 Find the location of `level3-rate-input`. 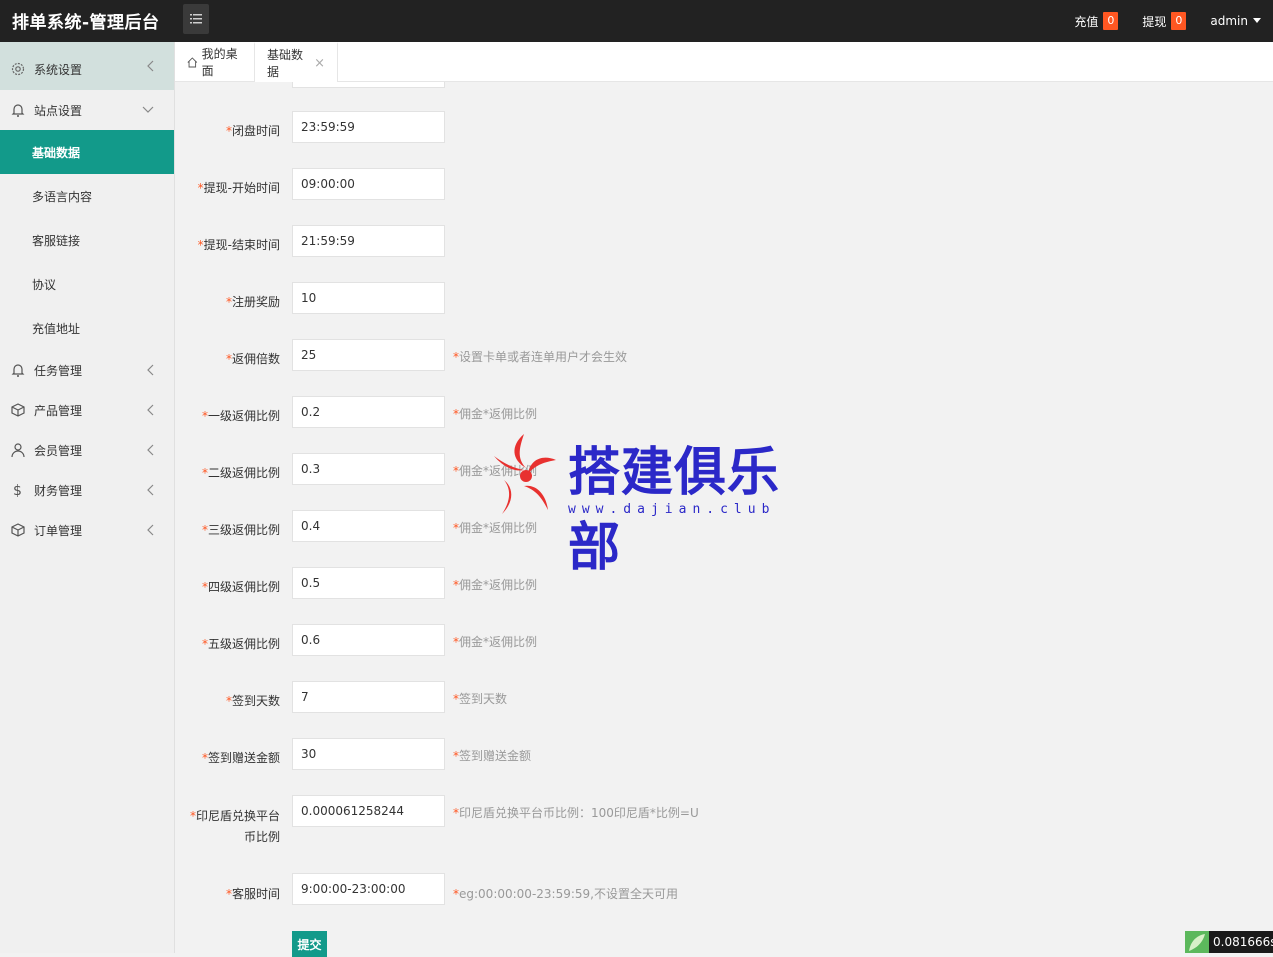

level3-rate-input is located at coordinates (368, 526).